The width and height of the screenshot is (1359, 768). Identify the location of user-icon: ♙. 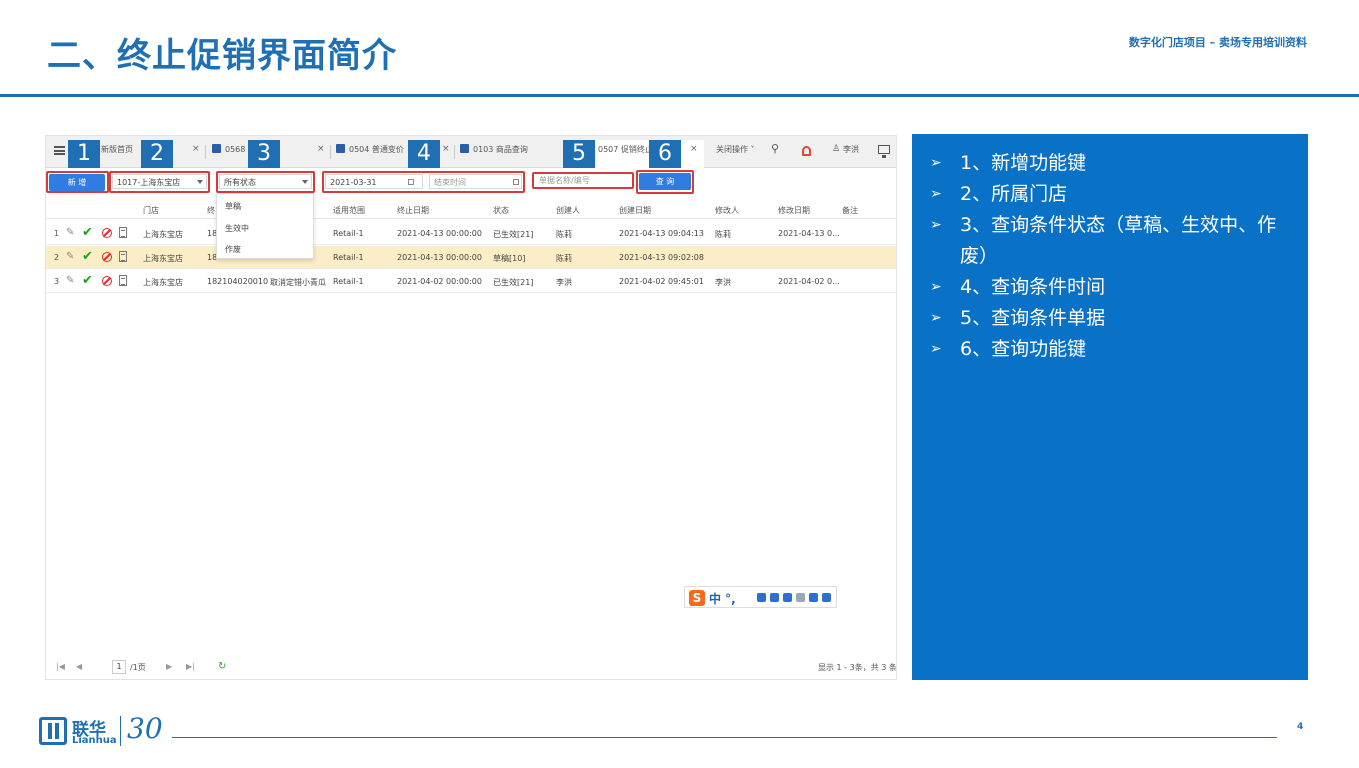
(836, 149).